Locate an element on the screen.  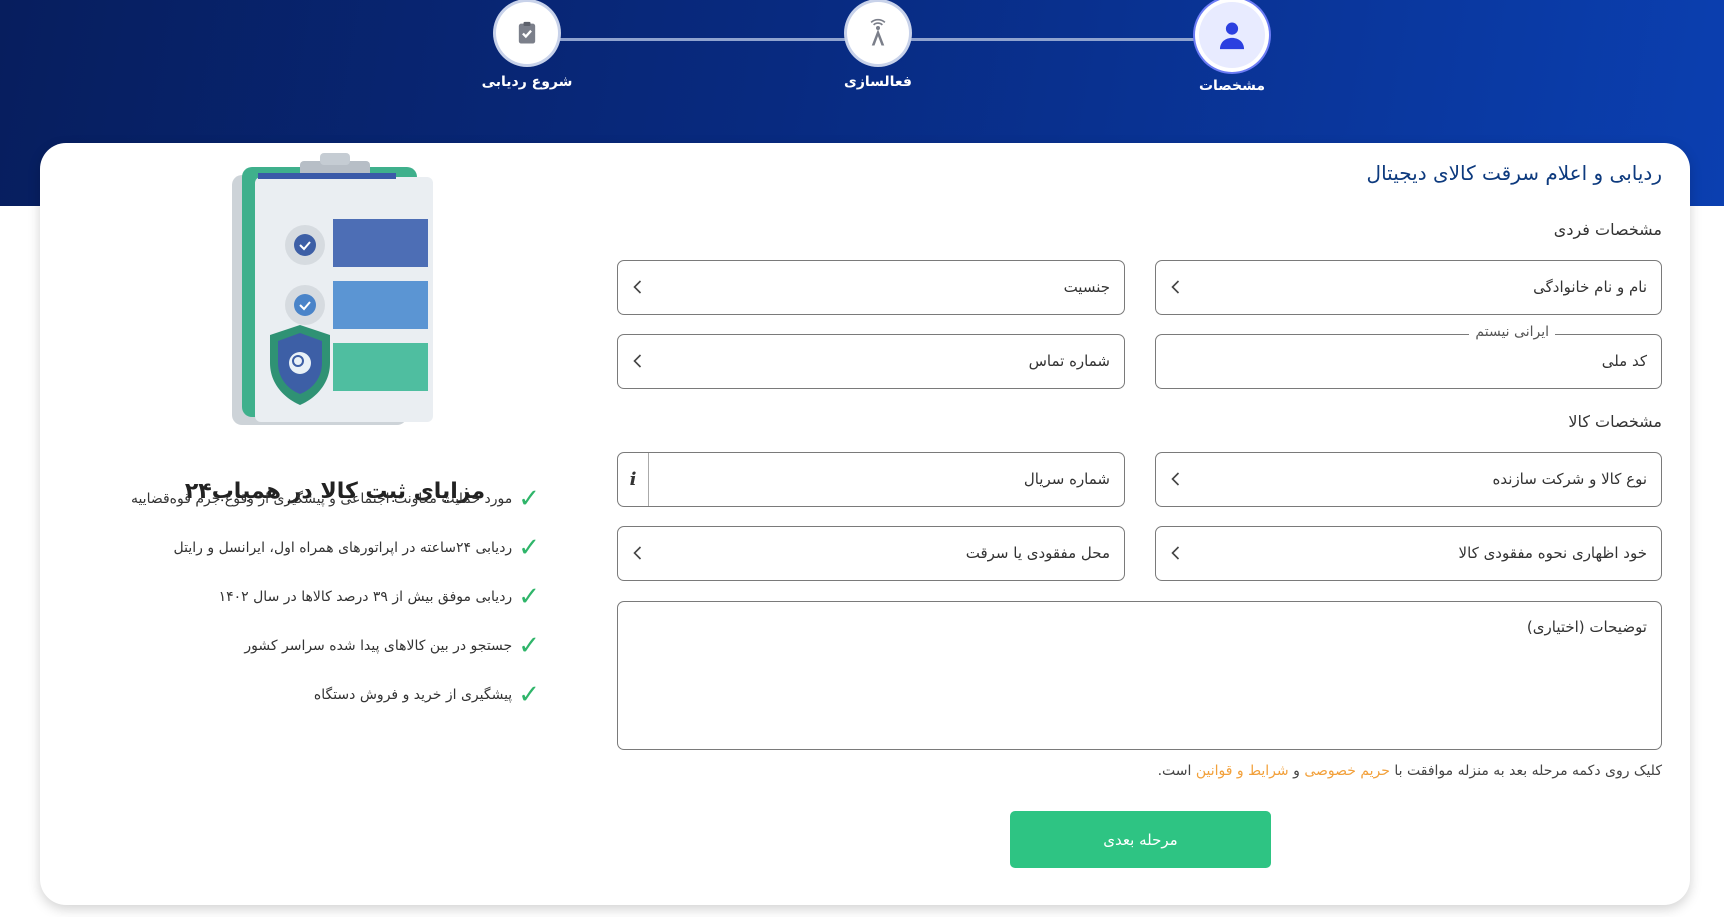
product-type-select: نوع کالا و شرکت سازنده is located at coordinates (1408, 479).